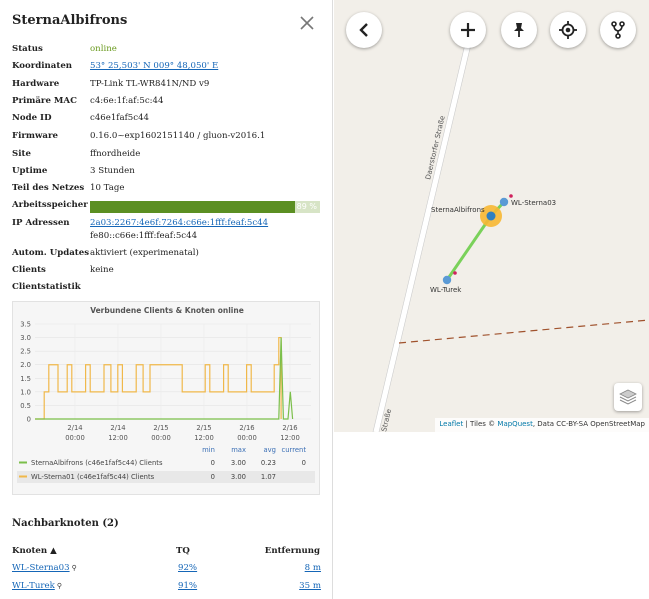 This screenshot has height=599, width=649. I want to click on mac-value: c4:6e:1f:af:5c:44, so click(127, 101).